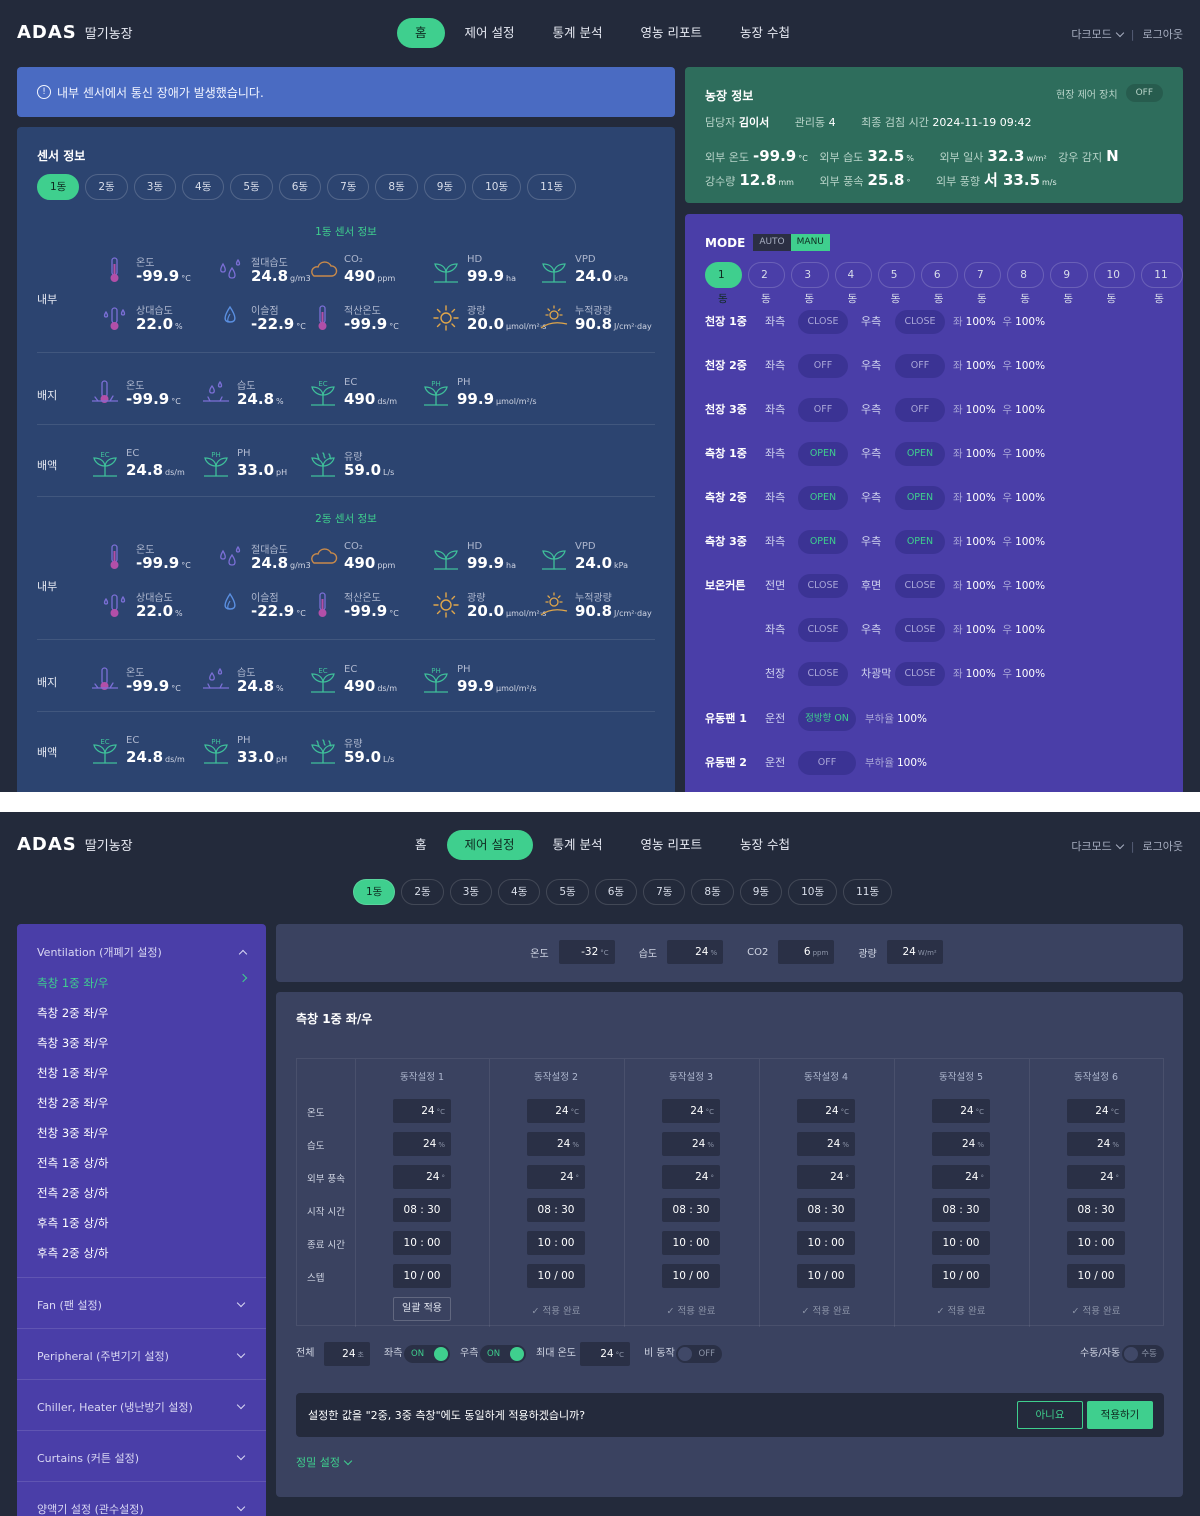  I want to click on sidebar-item-6: 천창 3중 좌/우, so click(141, 1133).